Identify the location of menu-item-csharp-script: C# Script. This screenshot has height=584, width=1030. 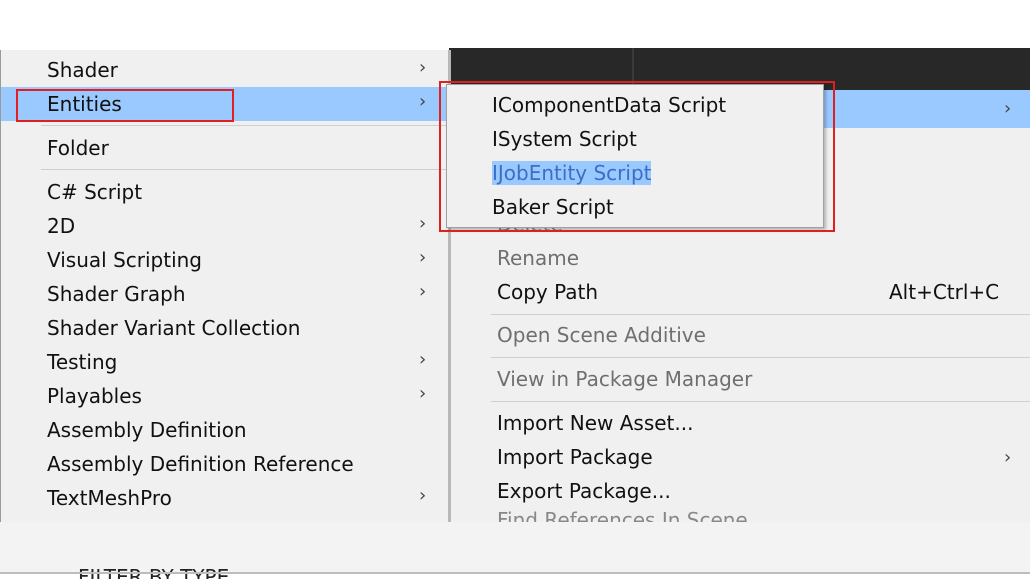
(225, 192).